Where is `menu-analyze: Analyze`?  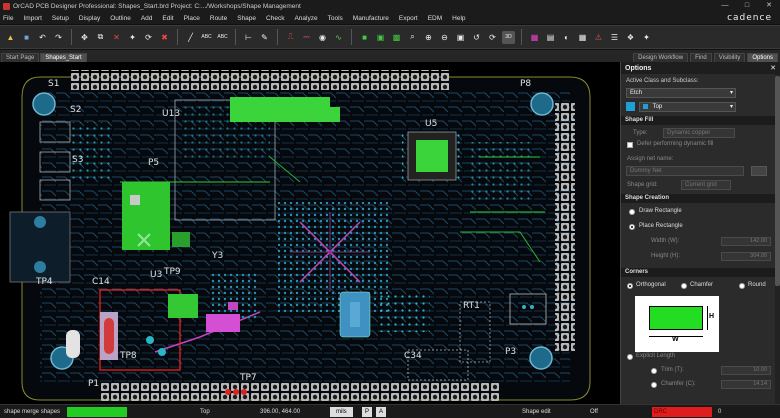
menu-analyze: Analyze is located at coordinates (305, 18).